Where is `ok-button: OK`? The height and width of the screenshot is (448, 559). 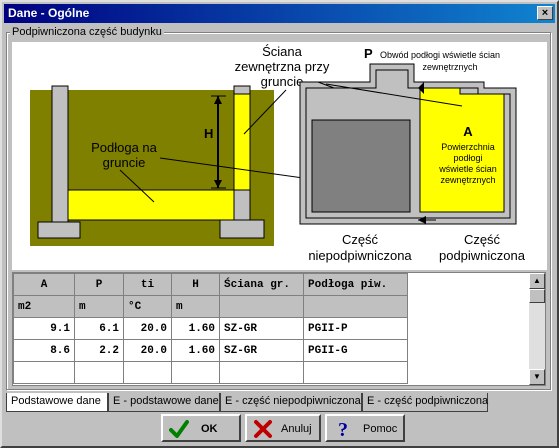 ok-button: OK is located at coordinates (201, 428).